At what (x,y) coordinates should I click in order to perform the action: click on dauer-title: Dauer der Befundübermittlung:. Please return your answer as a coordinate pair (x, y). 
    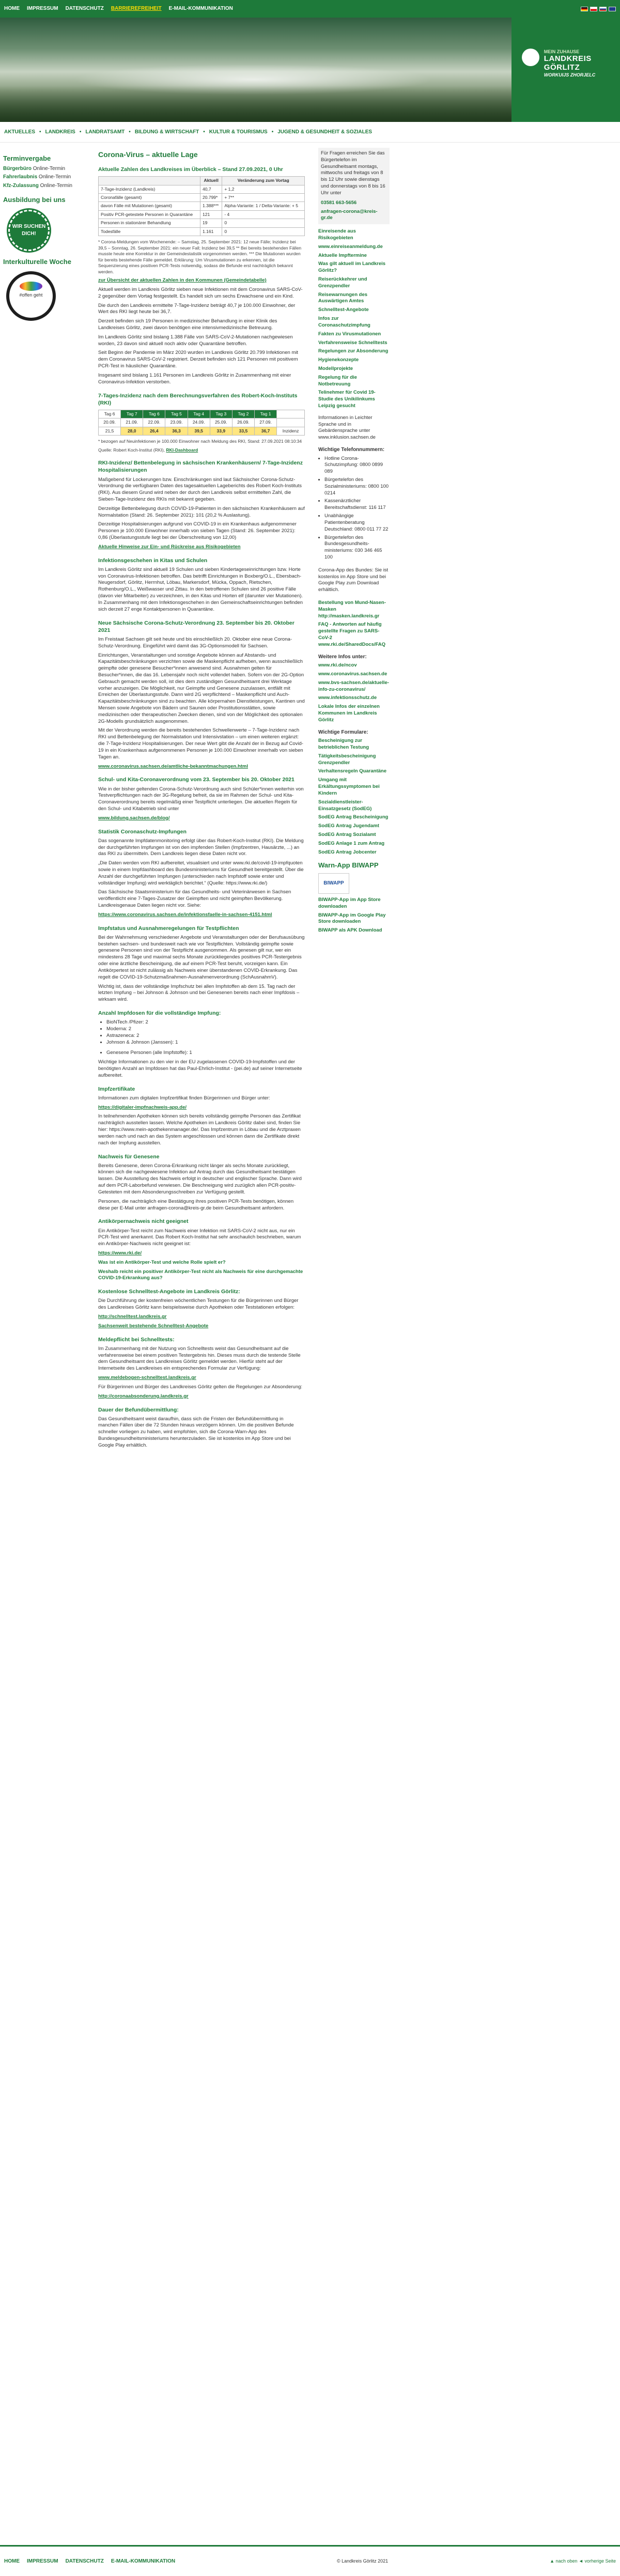
    Looking at the image, I should click on (138, 1409).